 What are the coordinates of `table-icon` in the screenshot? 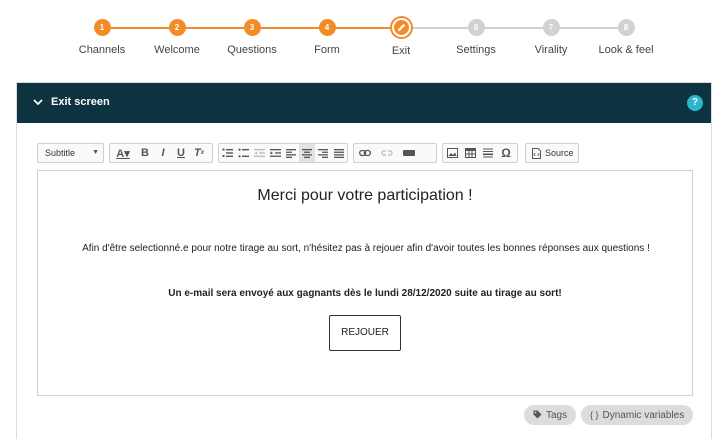 It's located at (470, 153).